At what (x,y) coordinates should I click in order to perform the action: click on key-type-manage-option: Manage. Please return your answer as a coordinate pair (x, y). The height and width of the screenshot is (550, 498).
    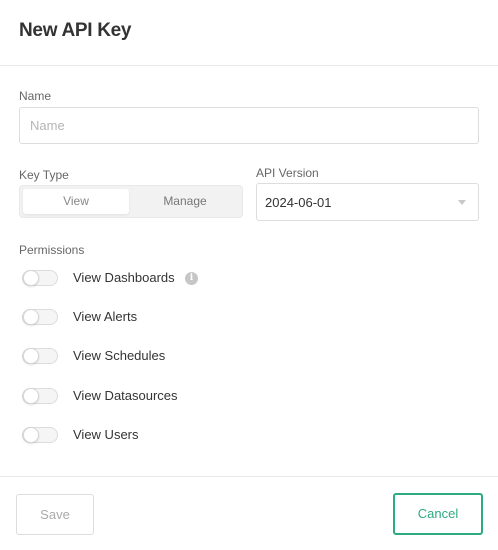
    Looking at the image, I should click on (185, 201).